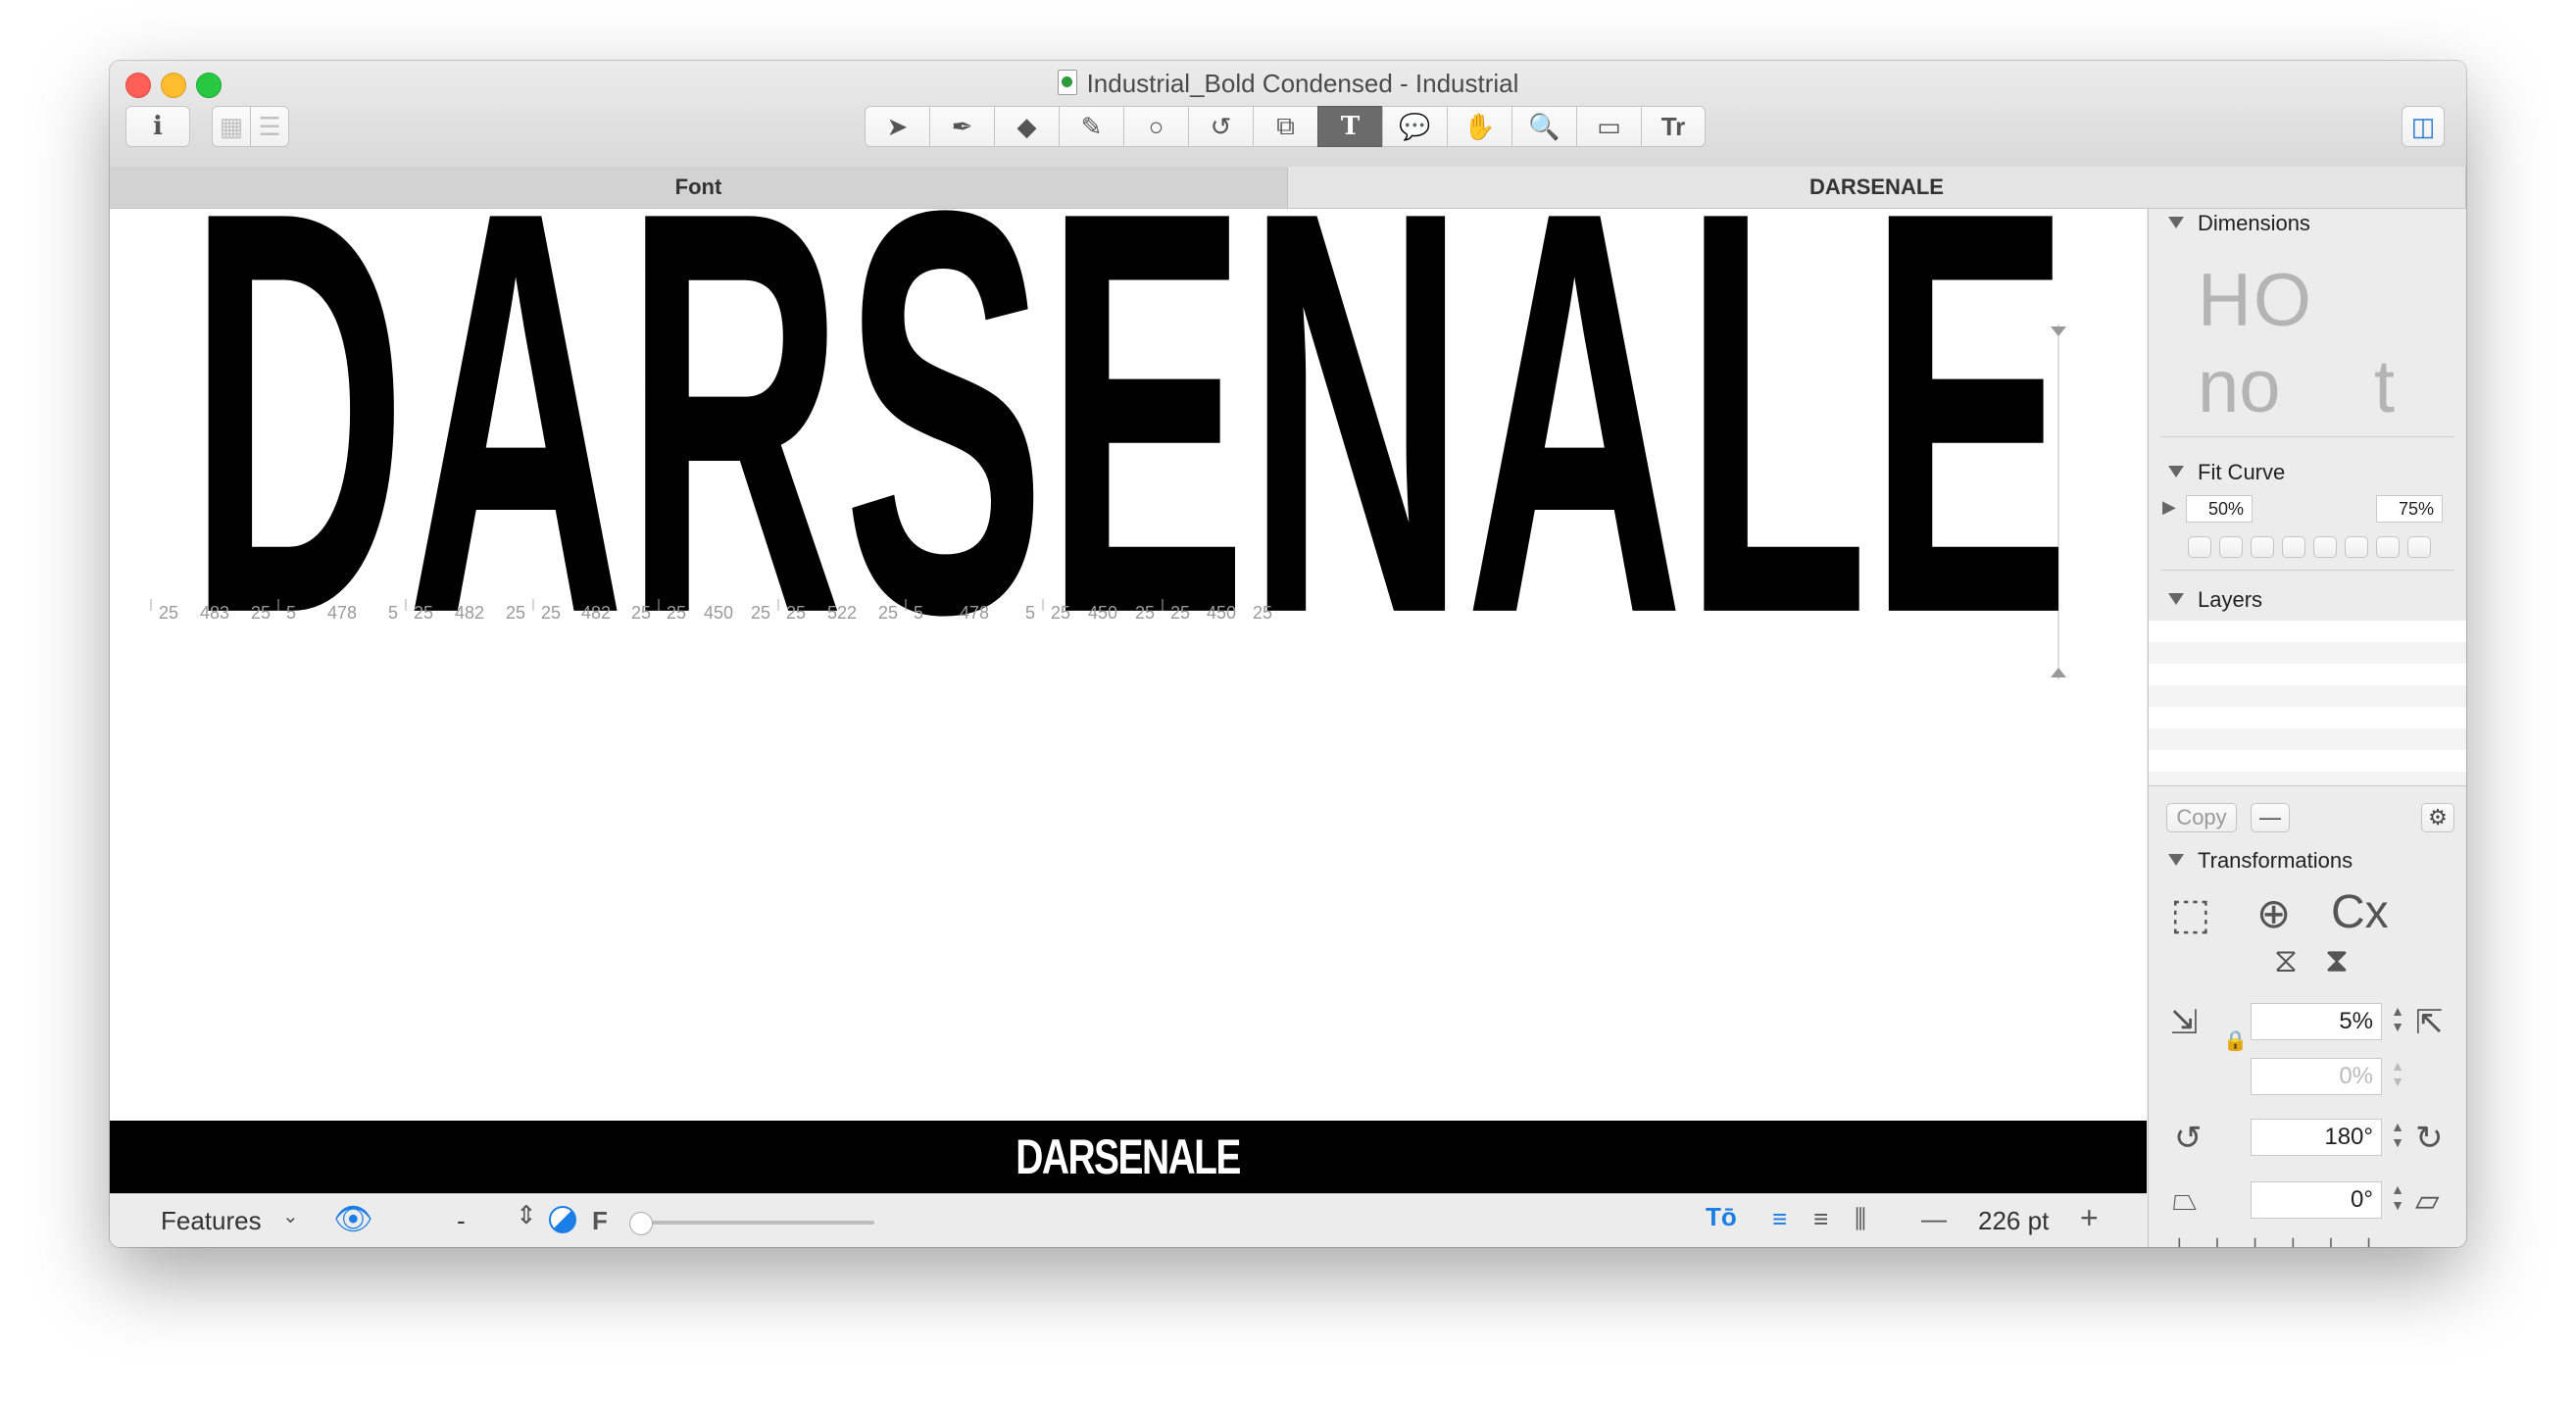  I want to click on origin-cx-button: Cx, so click(2360, 912).